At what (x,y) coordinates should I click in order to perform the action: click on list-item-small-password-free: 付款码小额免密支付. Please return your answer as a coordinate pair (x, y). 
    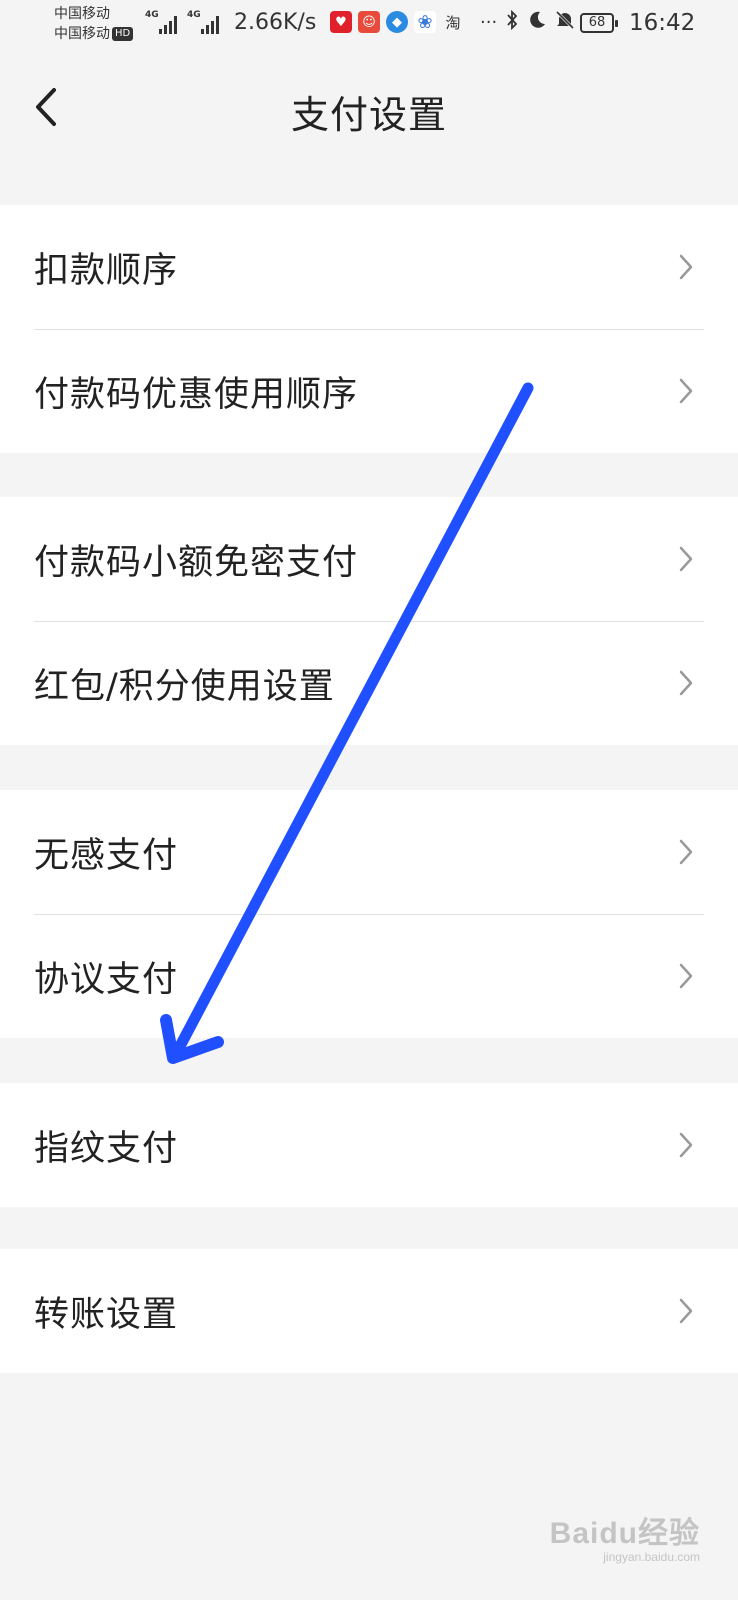
    Looking at the image, I should click on (369, 559).